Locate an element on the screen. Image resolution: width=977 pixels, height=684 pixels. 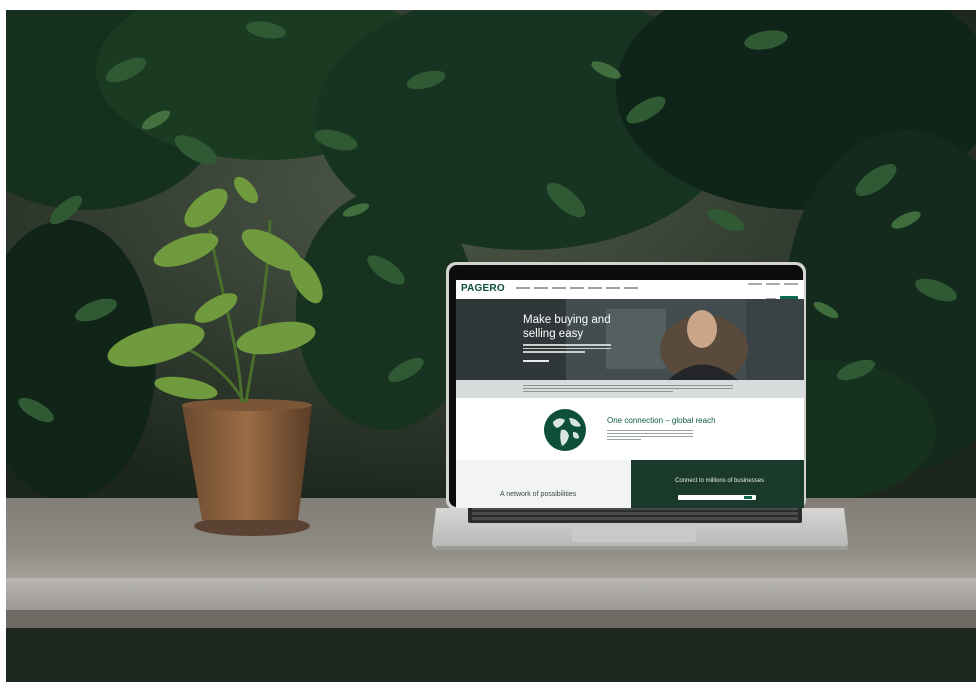
connect-title: Connect to millions of businesses is located at coordinates (720, 481).